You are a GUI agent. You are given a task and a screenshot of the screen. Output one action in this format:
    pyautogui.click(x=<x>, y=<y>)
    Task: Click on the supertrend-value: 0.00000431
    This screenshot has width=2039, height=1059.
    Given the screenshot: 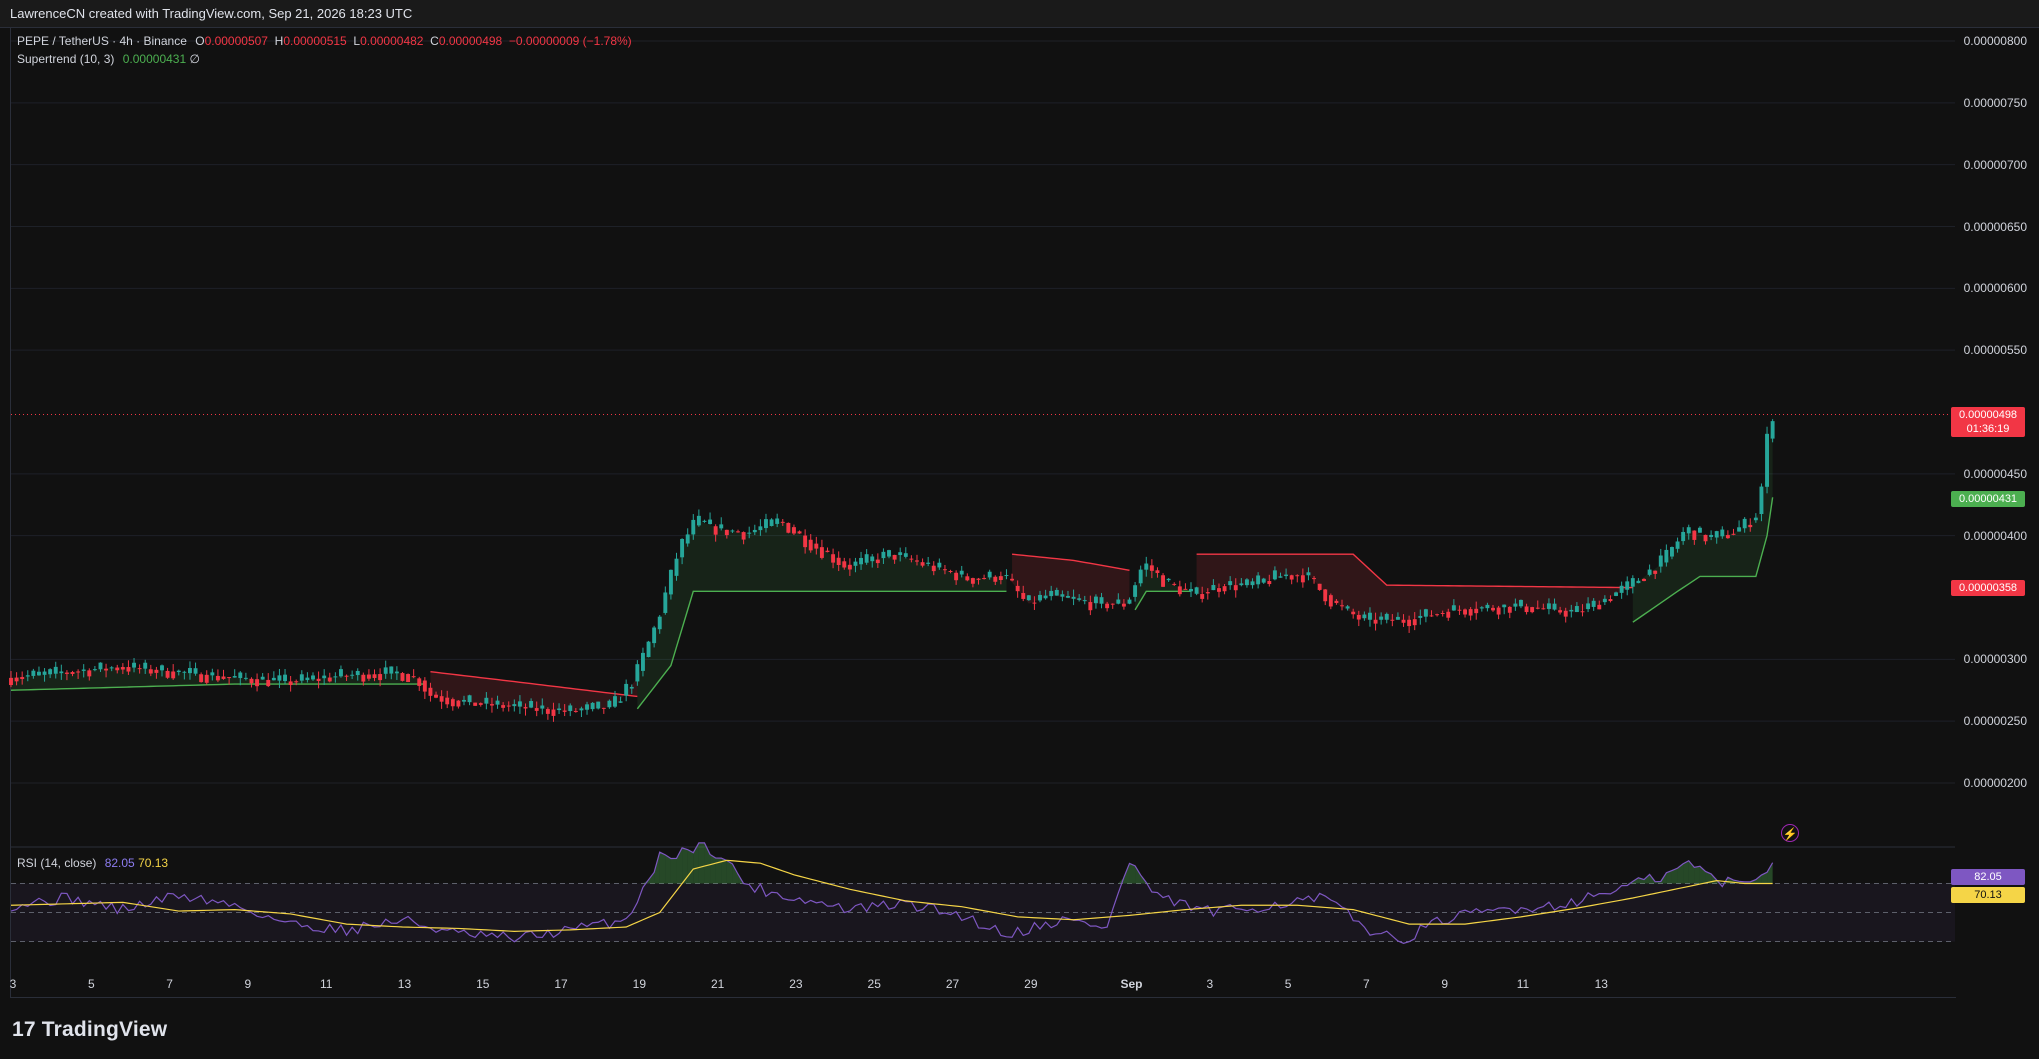 What is the action you would take?
    pyautogui.click(x=154, y=59)
    